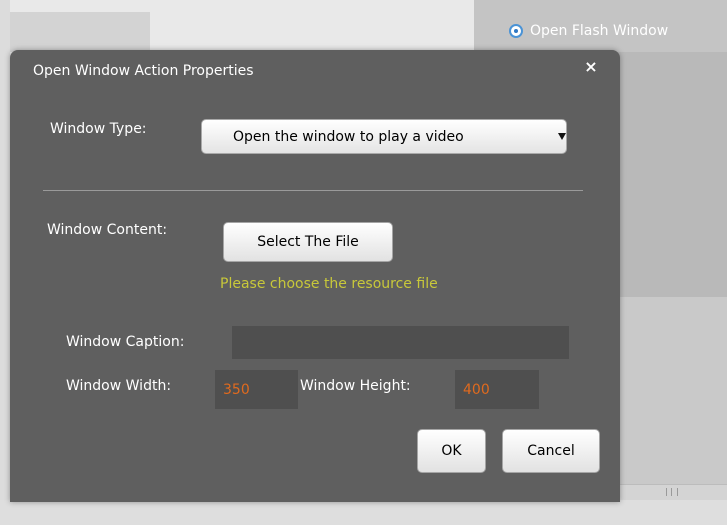  What do you see at coordinates (308, 242) in the screenshot?
I see `select-file-button: Select The File` at bounding box center [308, 242].